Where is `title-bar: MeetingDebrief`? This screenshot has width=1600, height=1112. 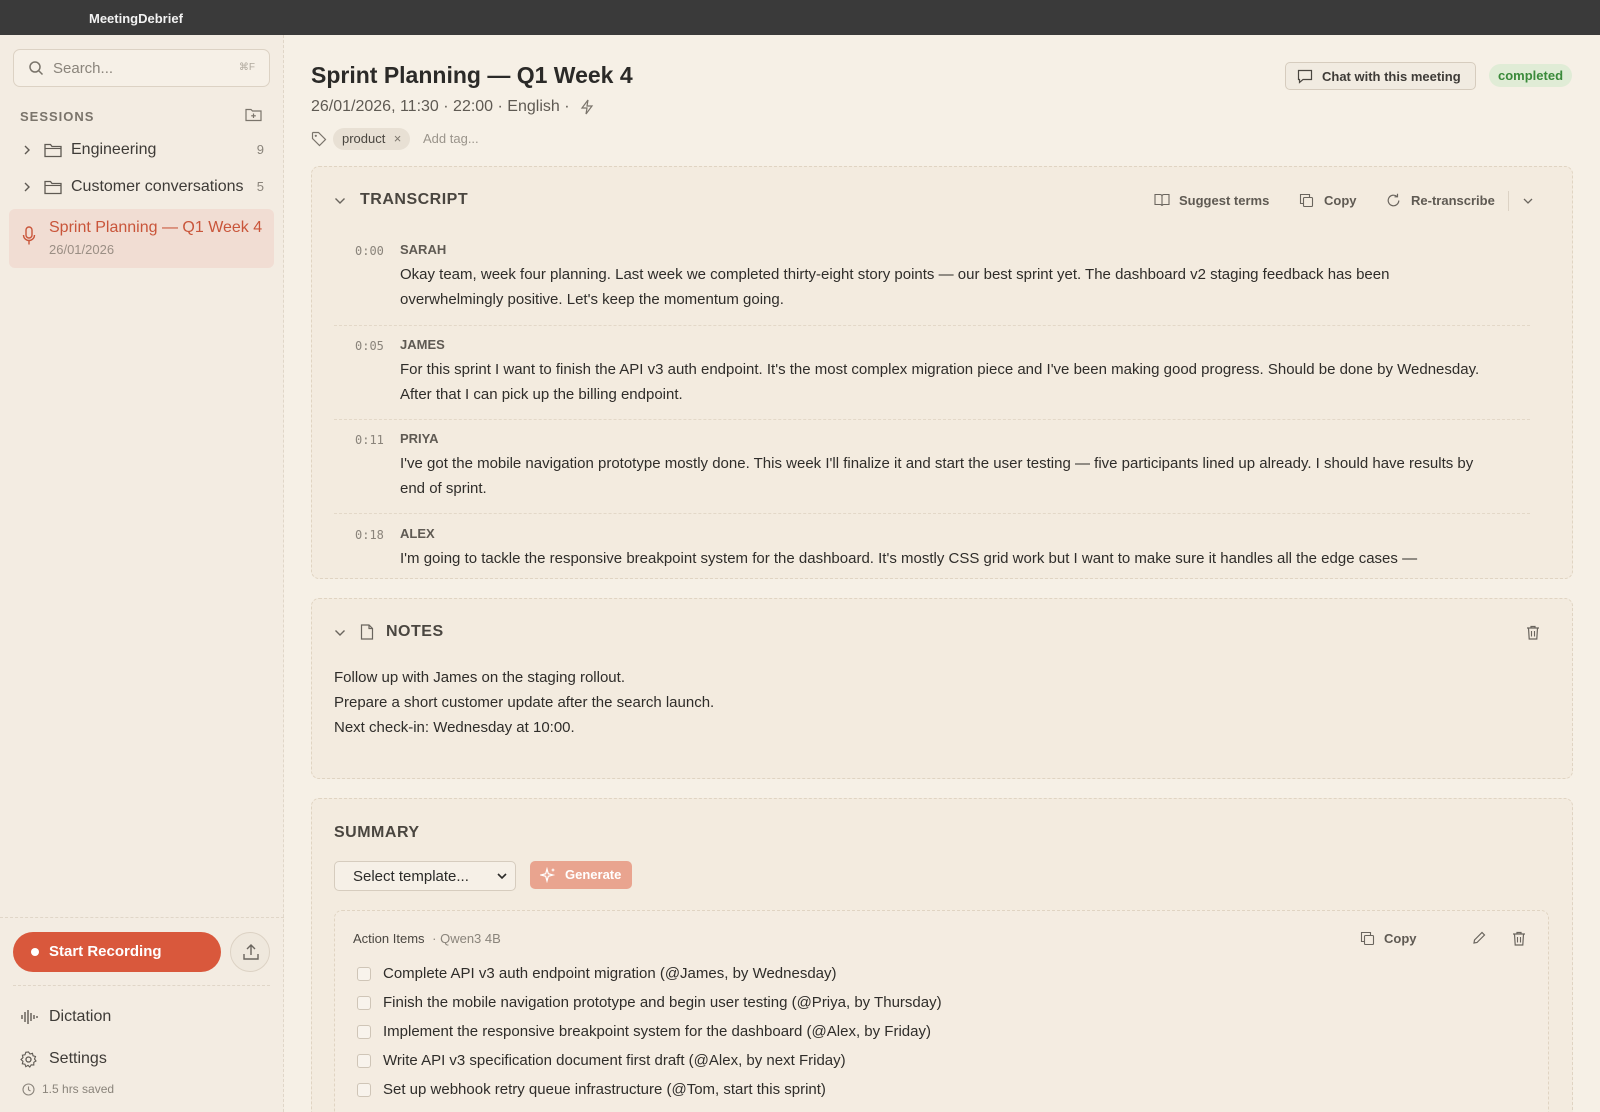
title-bar: MeetingDebrief is located at coordinates (800, 17).